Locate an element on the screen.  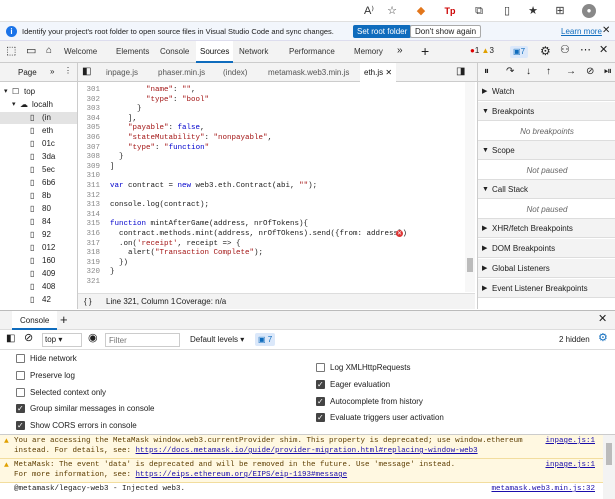
messages-badge: ▣7 is located at coordinates (519, 52).